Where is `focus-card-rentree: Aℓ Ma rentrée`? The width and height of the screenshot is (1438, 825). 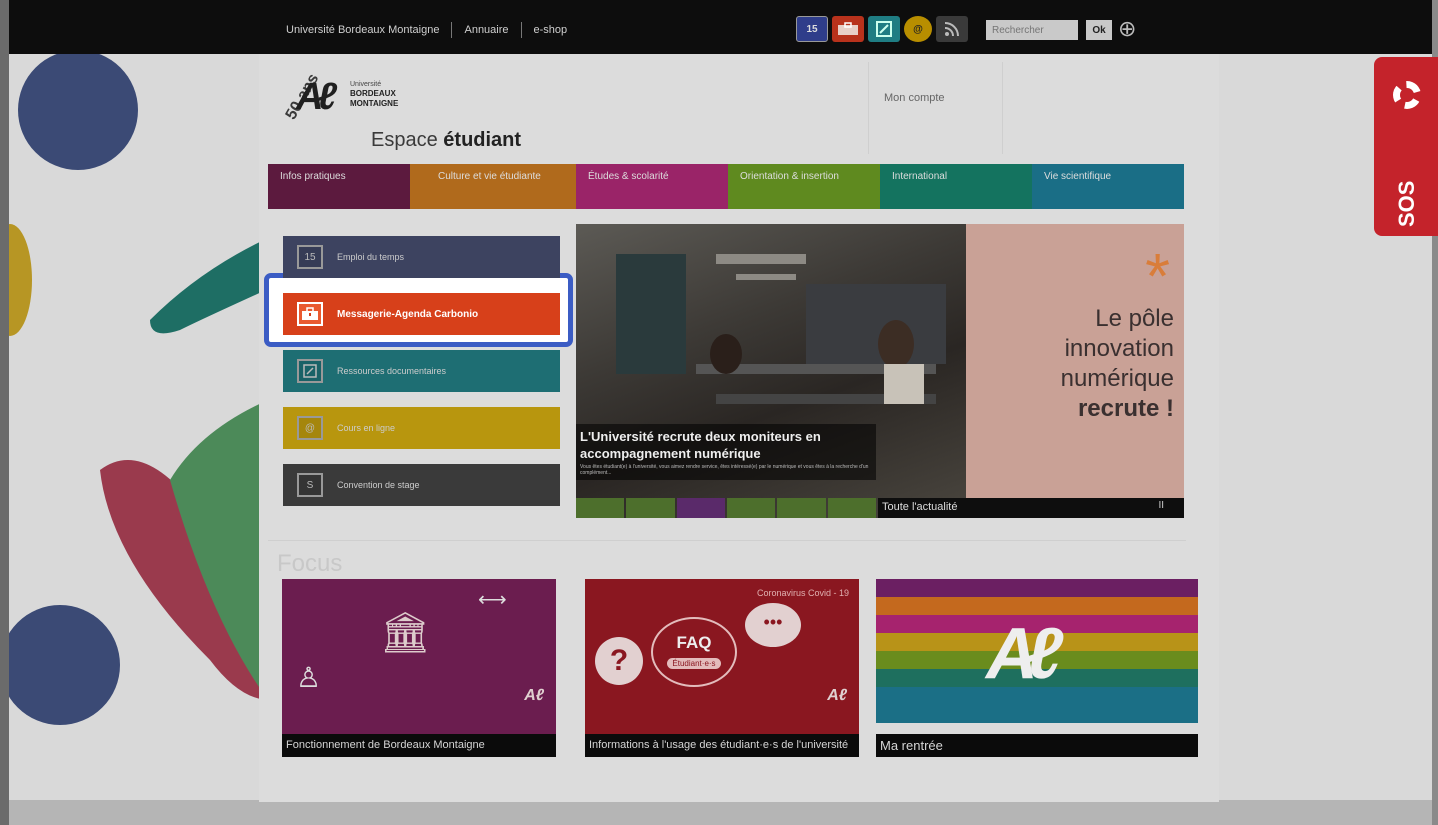
focus-card-rentree: Aℓ Ma rentrée is located at coordinates (1037, 668).